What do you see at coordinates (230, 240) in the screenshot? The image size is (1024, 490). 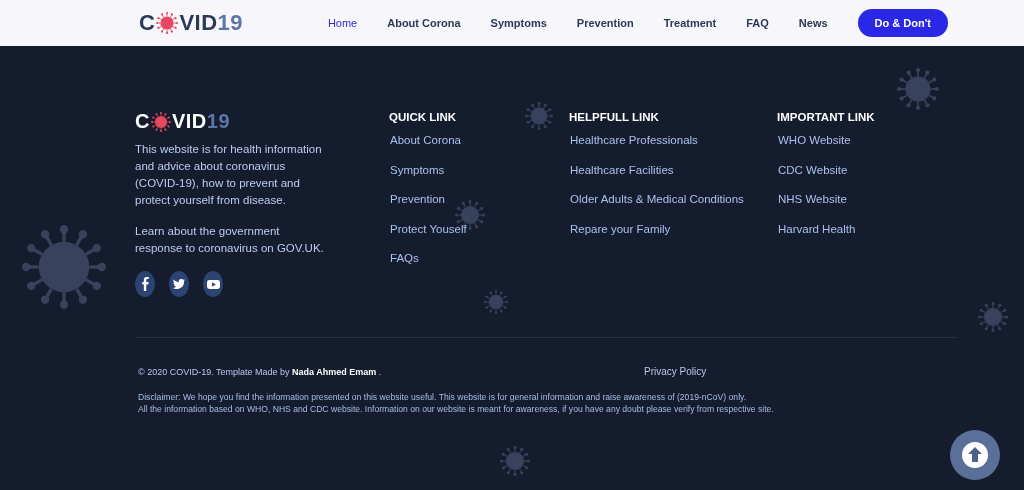 I see `about-paragraph: Learn about the government response to coronavirus on GOV.UK.` at bounding box center [230, 240].